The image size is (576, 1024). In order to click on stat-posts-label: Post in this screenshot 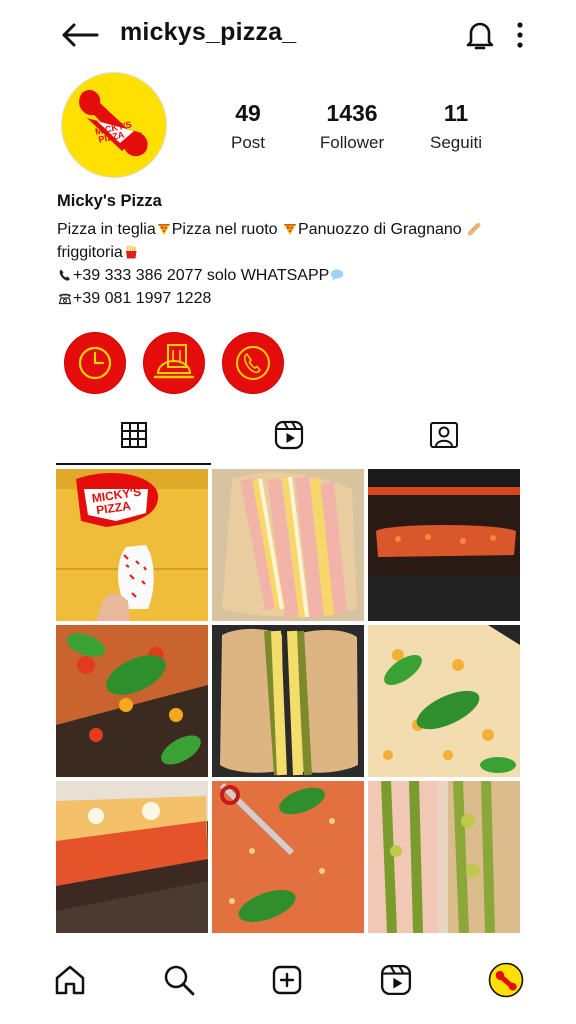, I will do `click(248, 142)`.